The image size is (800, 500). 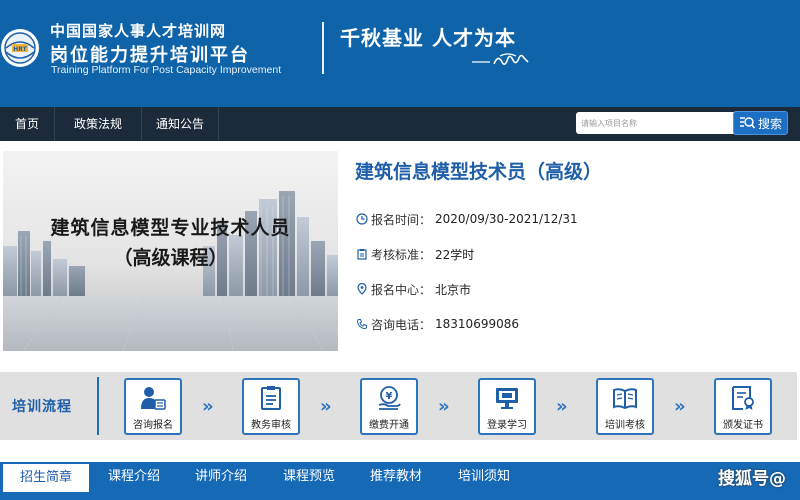 What do you see at coordinates (218, 124) in the screenshot?
I see `nav-divider` at bounding box center [218, 124].